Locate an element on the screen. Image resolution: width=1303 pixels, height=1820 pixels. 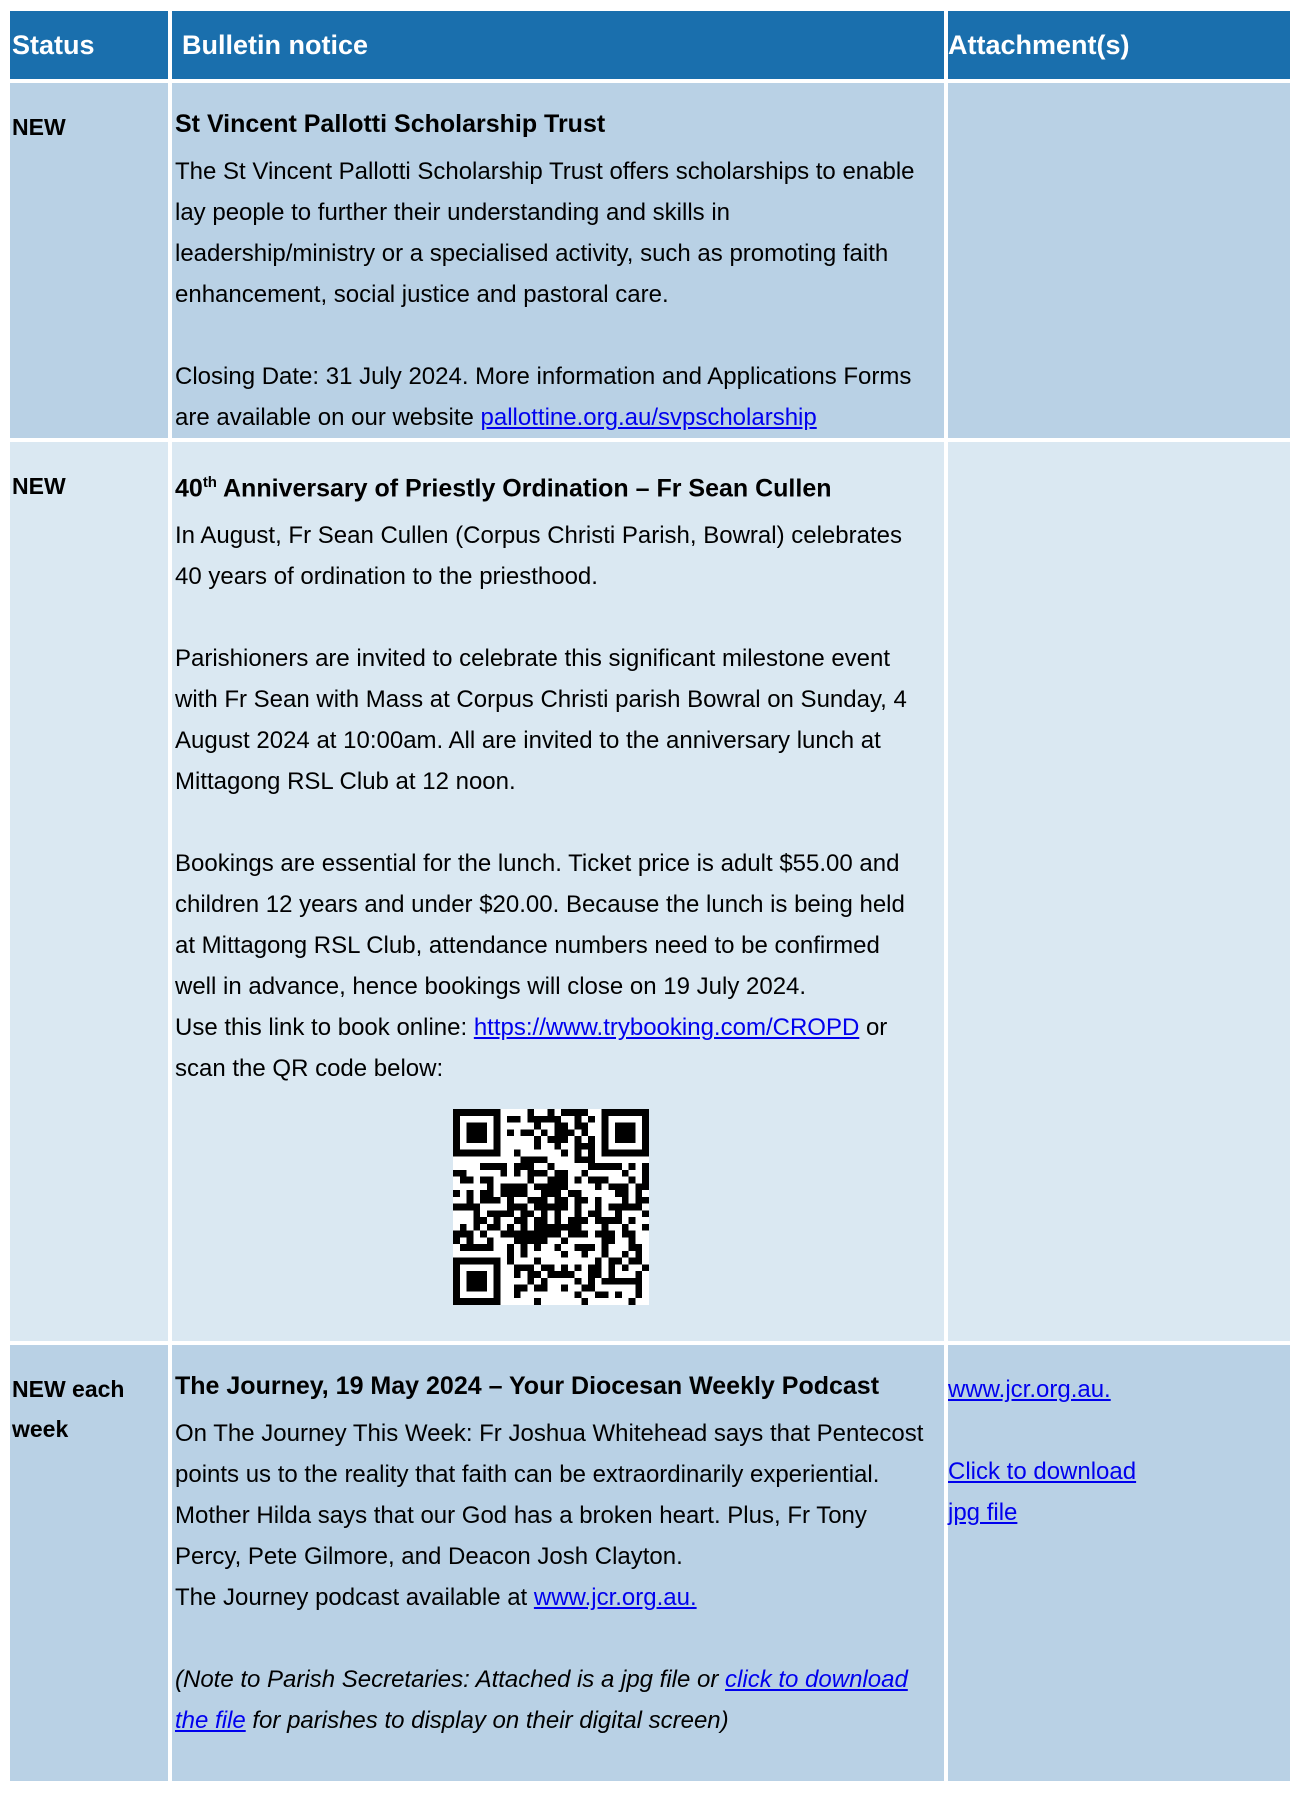
trybooking-link: https://www.trybooking.com/CROPD is located at coordinates (666, 1027).